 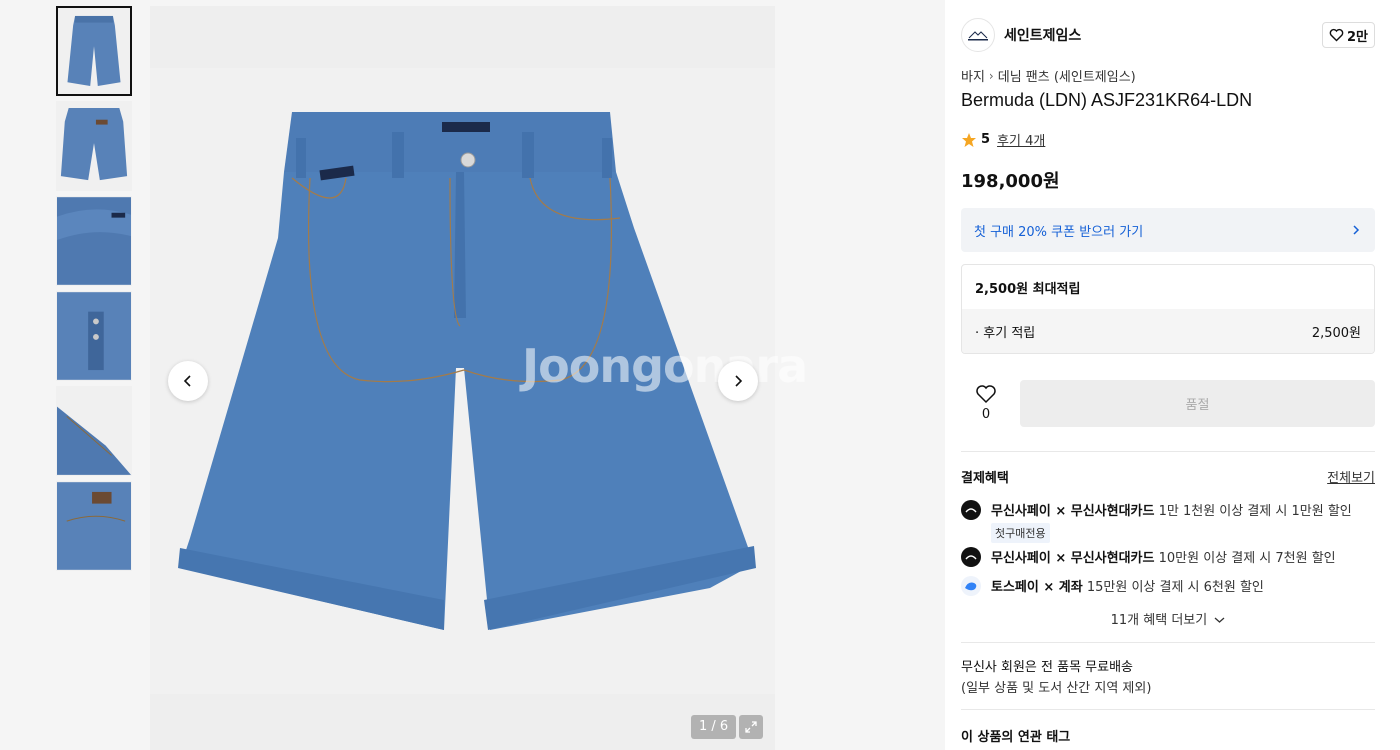 What do you see at coordinates (1247, 558) in the screenshot?
I see `benefit-desc: 10만원 이상 결제 시 7천원 할인` at bounding box center [1247, 558].